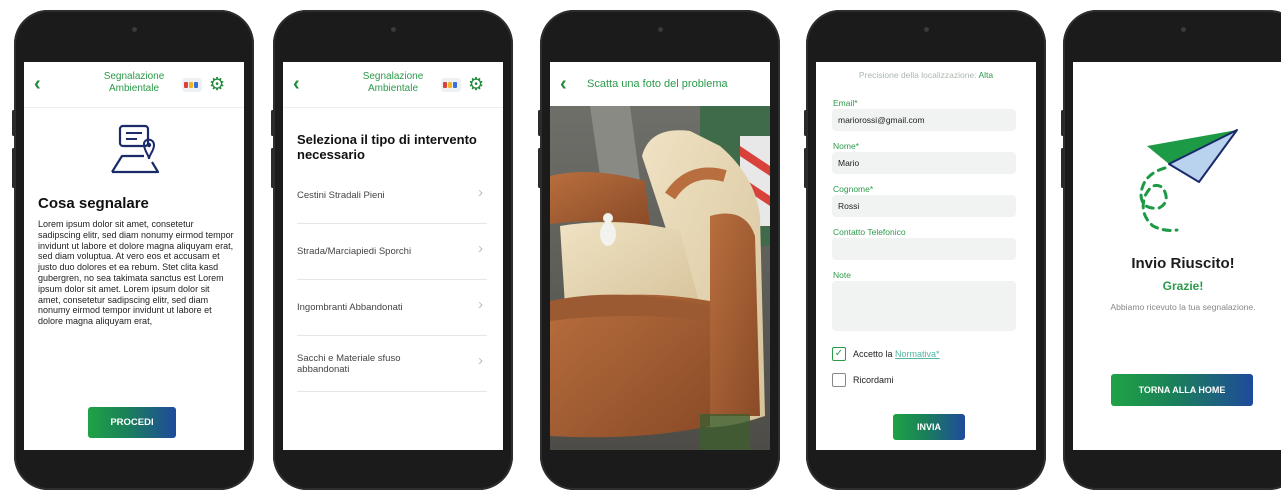 The width and height of the screenshot is (1281, 496). Describe the element at coordinates (917, 75) in the screenshot. I see `precision-label: Precisione della localizzazione:` at that location.